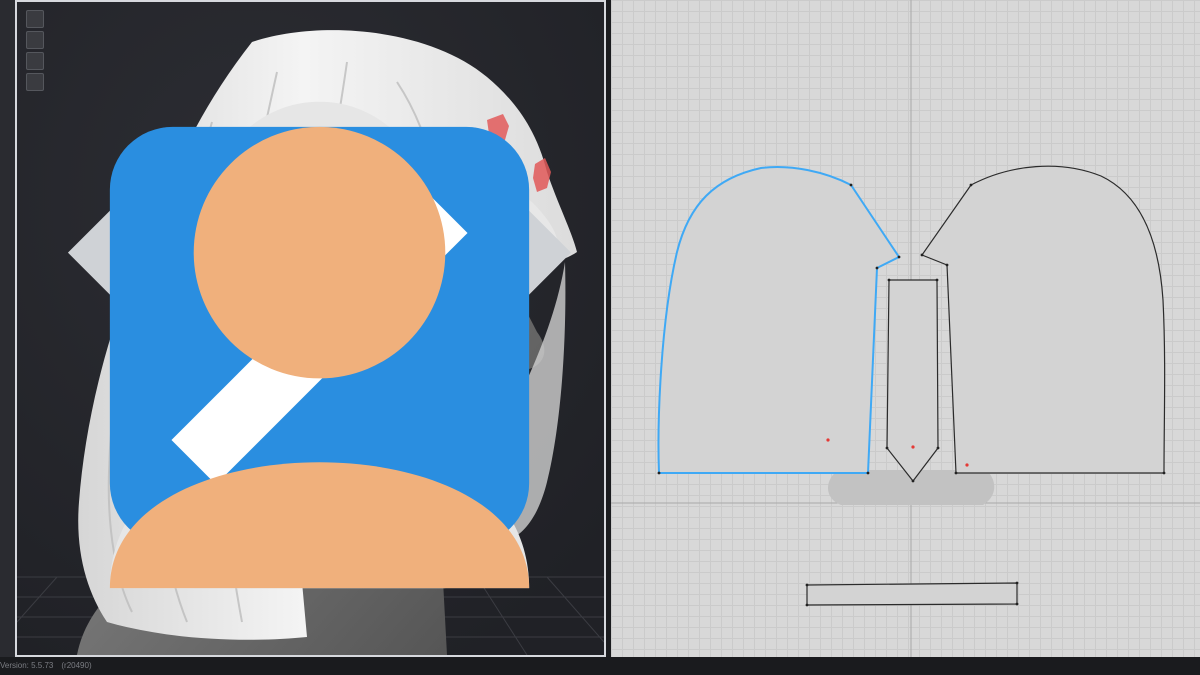  I want to click on pattern-piece-band, so click(912, 594).